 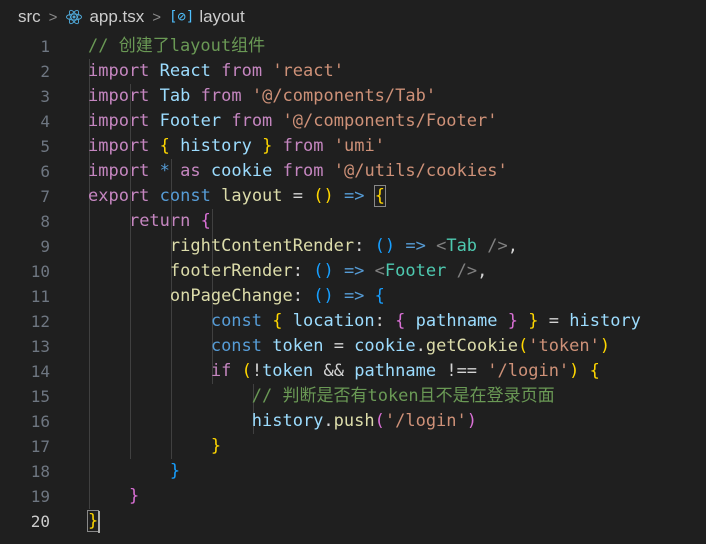 I want to click on code-line: 11 onPageChange: () => {, so click(x=353, y=296).